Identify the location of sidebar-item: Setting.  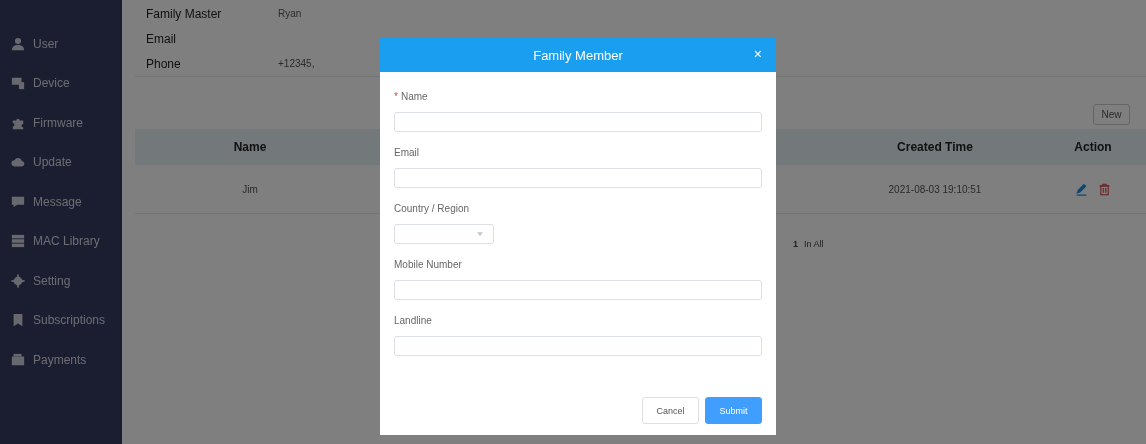
(61, 281).